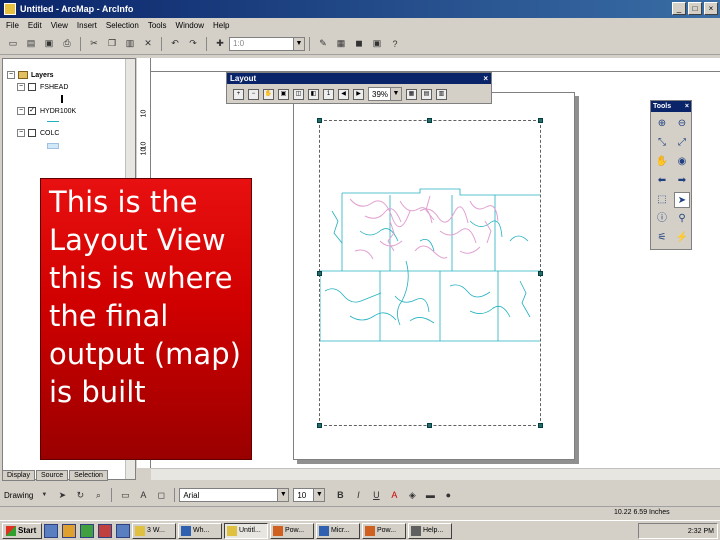  Describe the element at coordinates (38, 133) in the screenshot. I see `toc-layer-item: − COLC` at that location.